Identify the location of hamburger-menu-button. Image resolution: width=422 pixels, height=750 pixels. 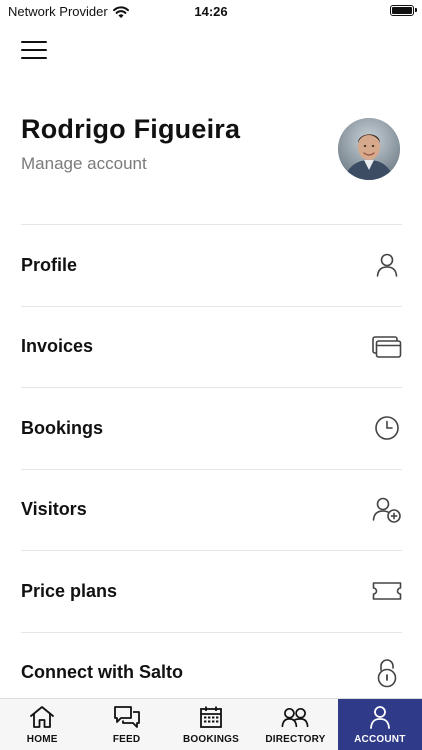
(34, 51).